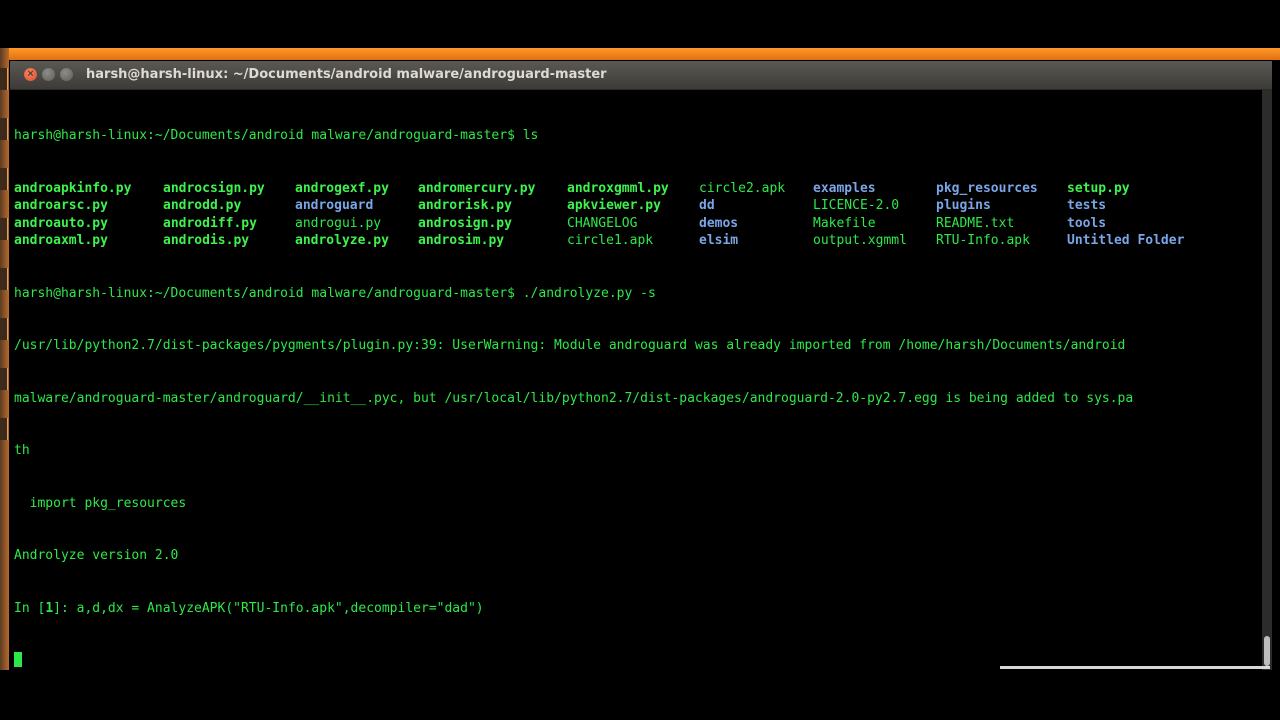 Image resolution: width=1280 pixels, height=720 pixels. I want to click on close-button: ×, so click(30, 74).